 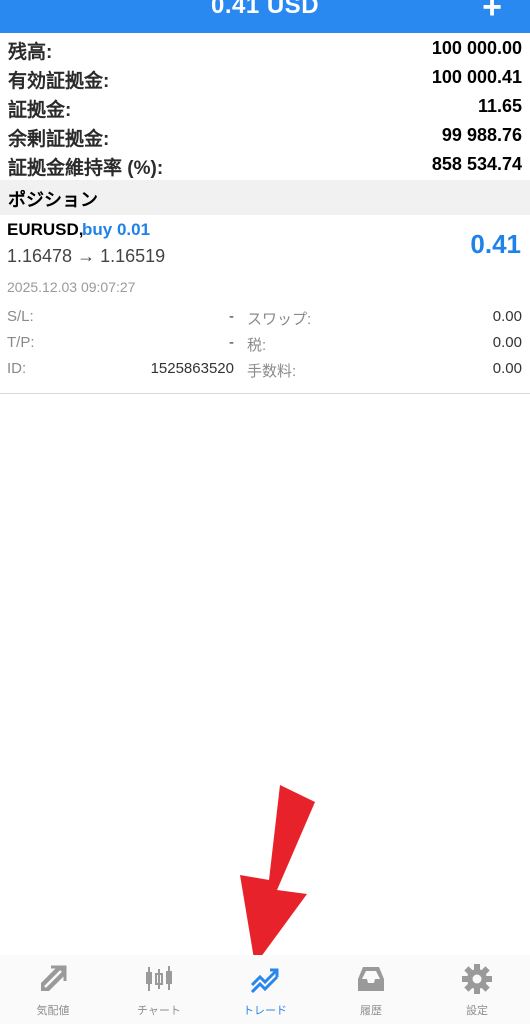 What do you see at coordinates (53, 1011) in the screenshot?
I see `tab-label: 気配値` at bounding box center [53, 1011].